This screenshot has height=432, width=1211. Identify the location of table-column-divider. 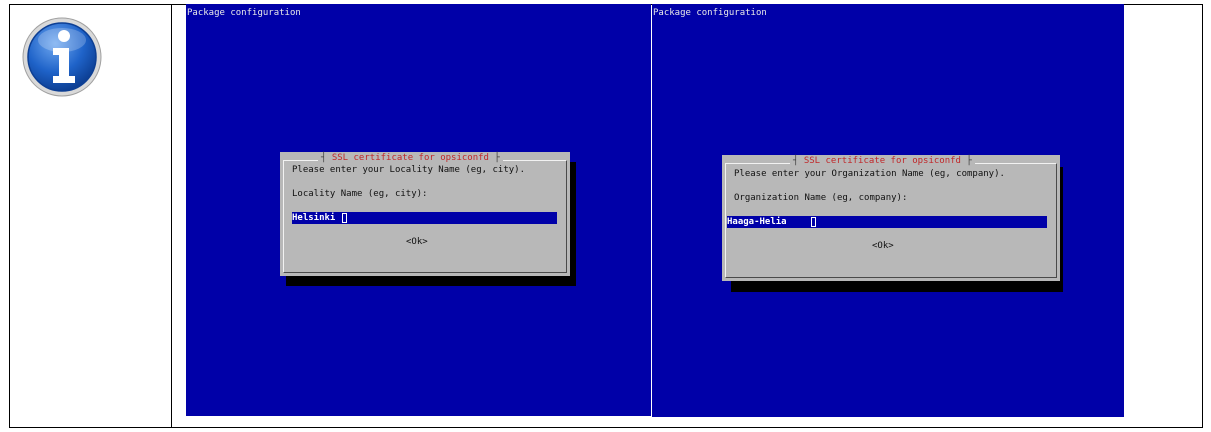
(171, 216).